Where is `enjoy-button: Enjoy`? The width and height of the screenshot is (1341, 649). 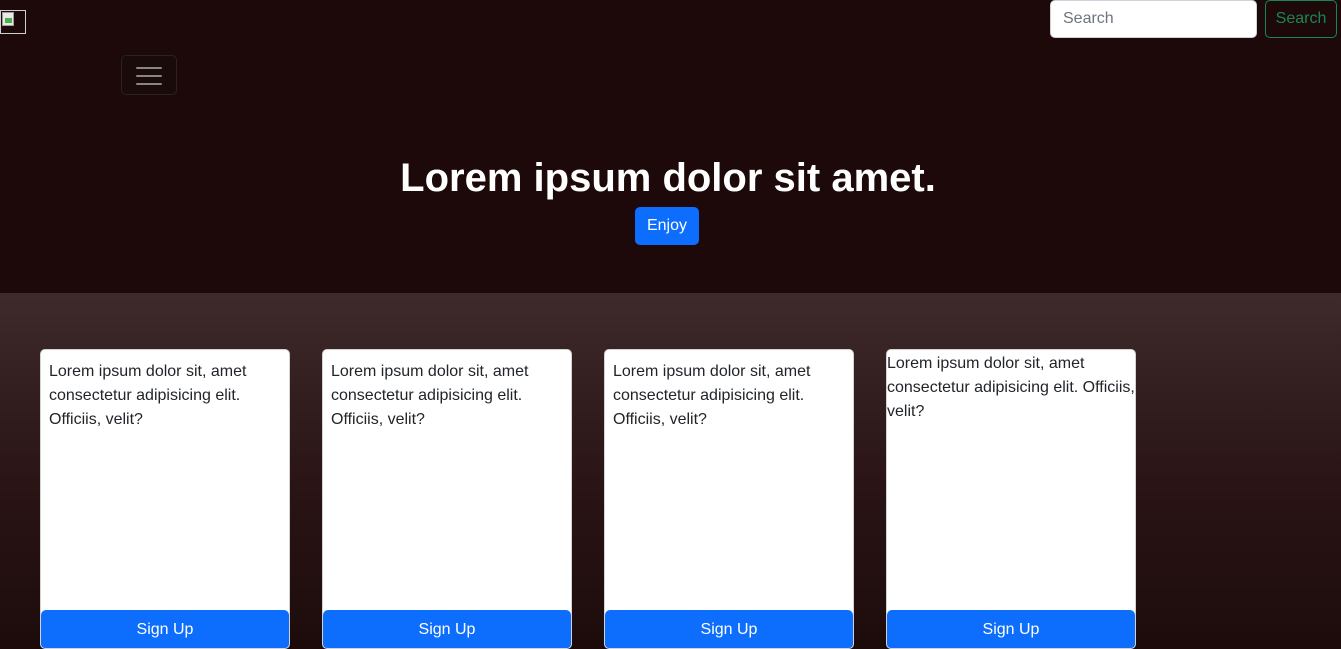
enjoy-button: Enjoy is located at coordinates (667, 226).